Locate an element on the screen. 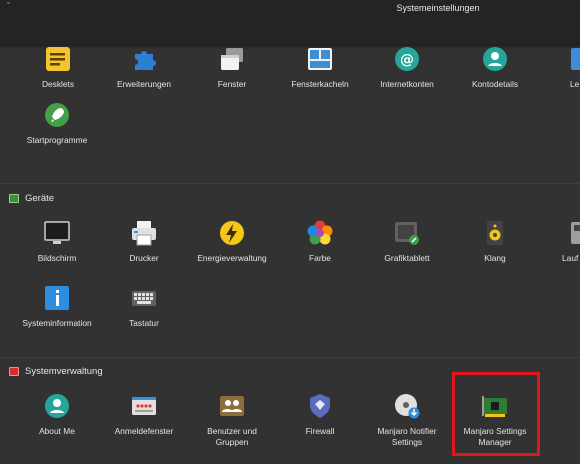 This screenshot has height=464, width=580. about-me-icon is located at coordinates (57, 406).